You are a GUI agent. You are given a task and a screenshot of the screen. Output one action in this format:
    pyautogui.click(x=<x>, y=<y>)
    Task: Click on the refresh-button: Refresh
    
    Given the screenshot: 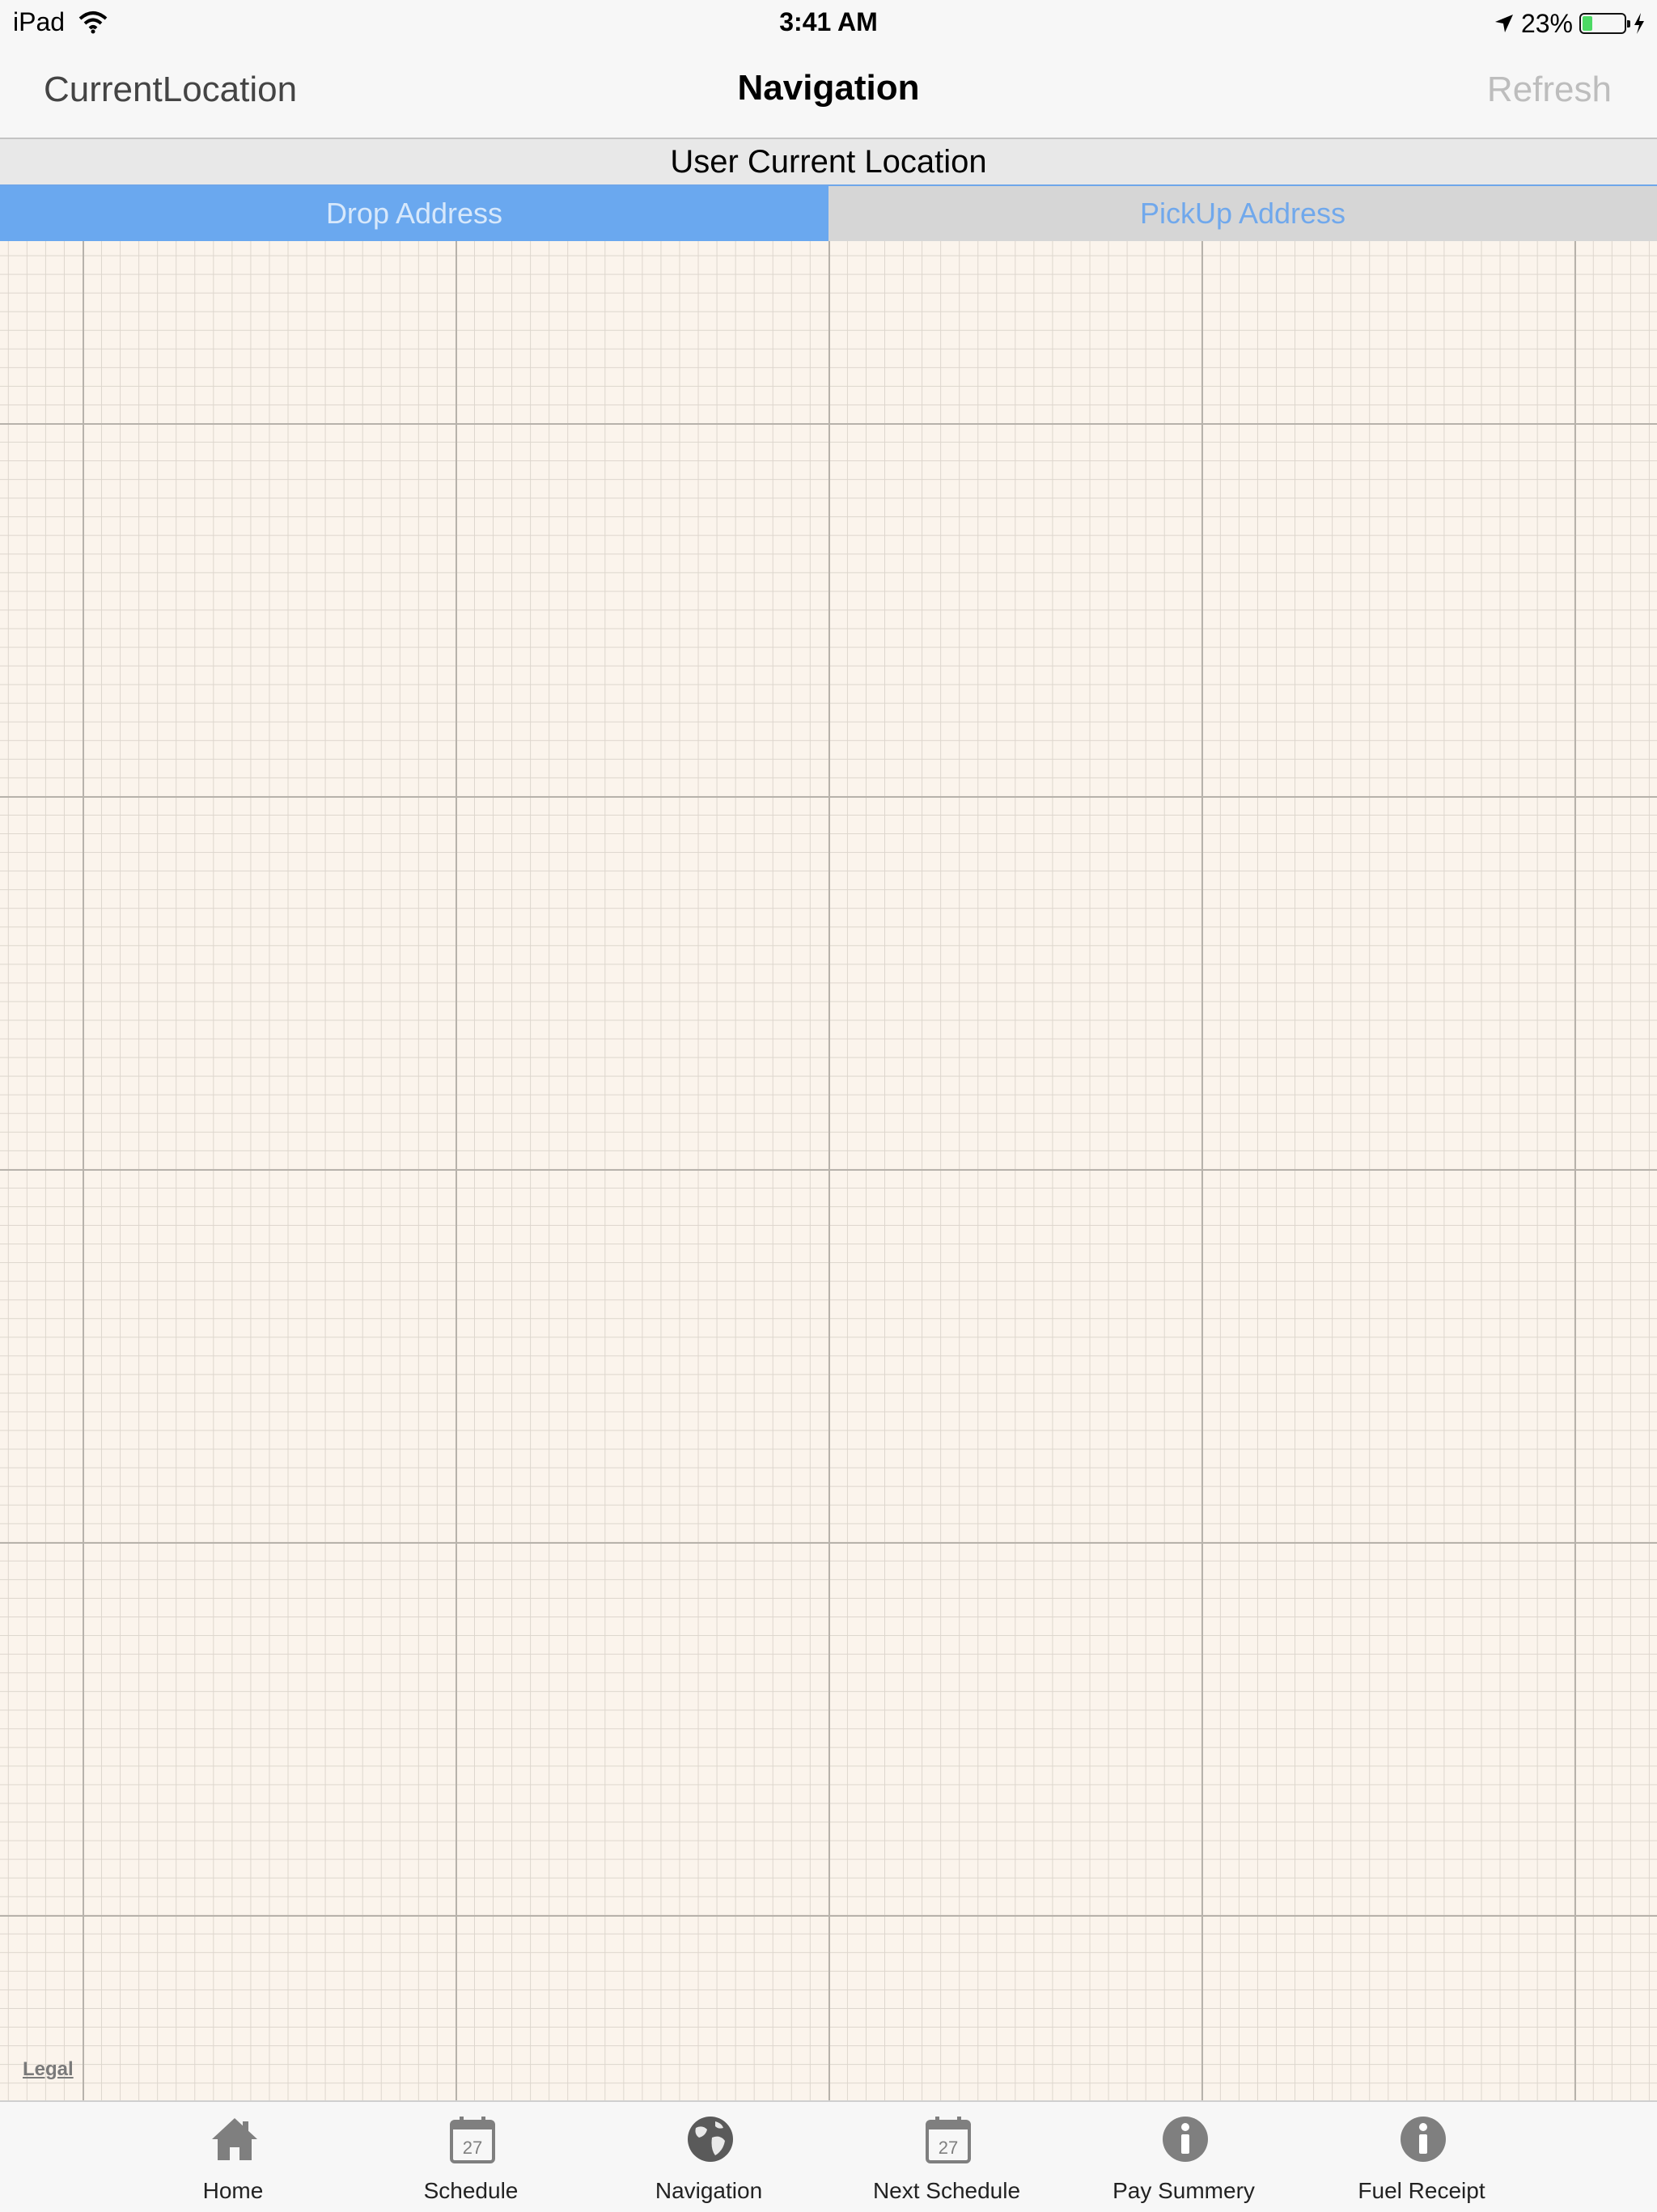 What is the action you would take?
    pyautogui.click(x=1549, y=90)
    